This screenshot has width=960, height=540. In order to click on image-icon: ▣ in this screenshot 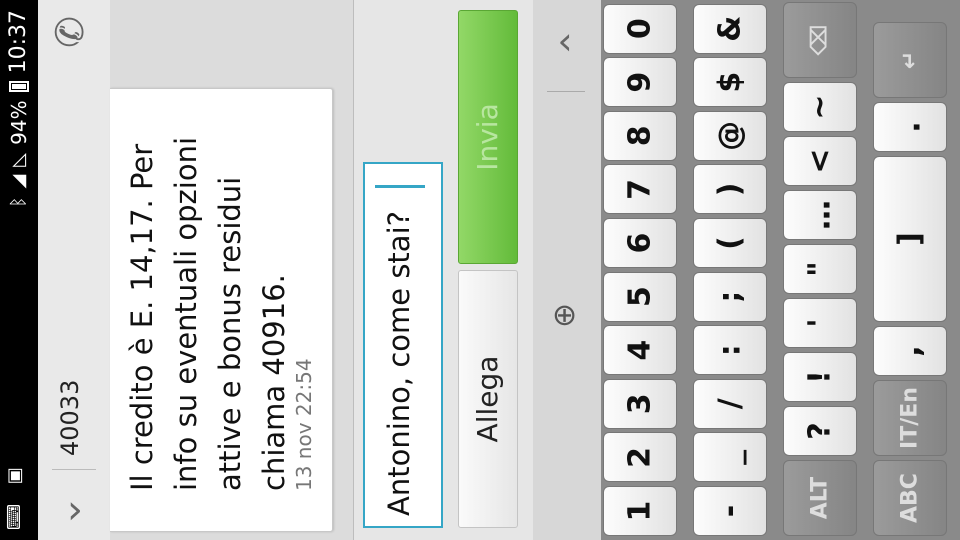, I will do `click(14, 476)`.